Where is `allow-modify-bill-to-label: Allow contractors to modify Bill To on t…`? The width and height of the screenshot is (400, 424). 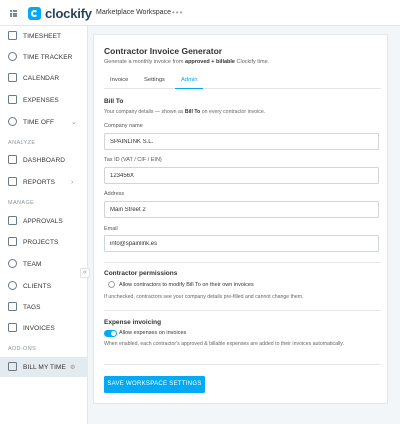
allow-modify-bill-to-label: Allow contractors to modify Bill To on t… is located at coordinates (186, 285).